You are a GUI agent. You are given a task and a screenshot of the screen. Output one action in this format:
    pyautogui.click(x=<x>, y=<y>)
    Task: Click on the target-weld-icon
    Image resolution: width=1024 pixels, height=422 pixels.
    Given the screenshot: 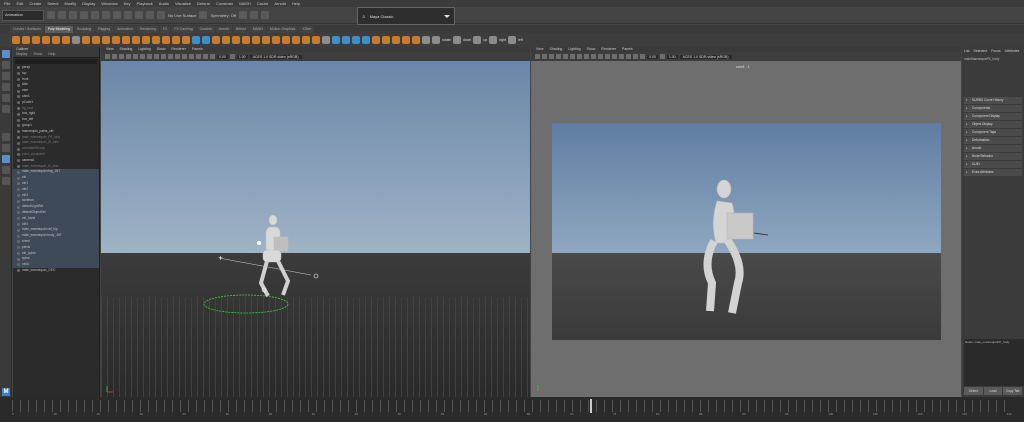 What is the action you would take?
    pyautogui.click(x=196, y=40)
    